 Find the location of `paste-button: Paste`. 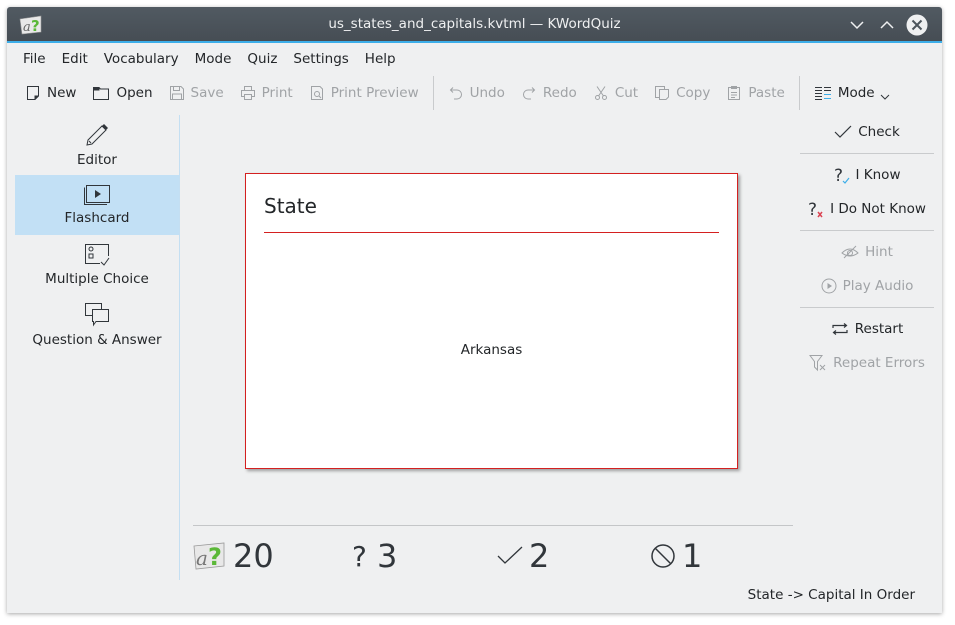

paste-button: Paste is located at coordinates (755, 93).